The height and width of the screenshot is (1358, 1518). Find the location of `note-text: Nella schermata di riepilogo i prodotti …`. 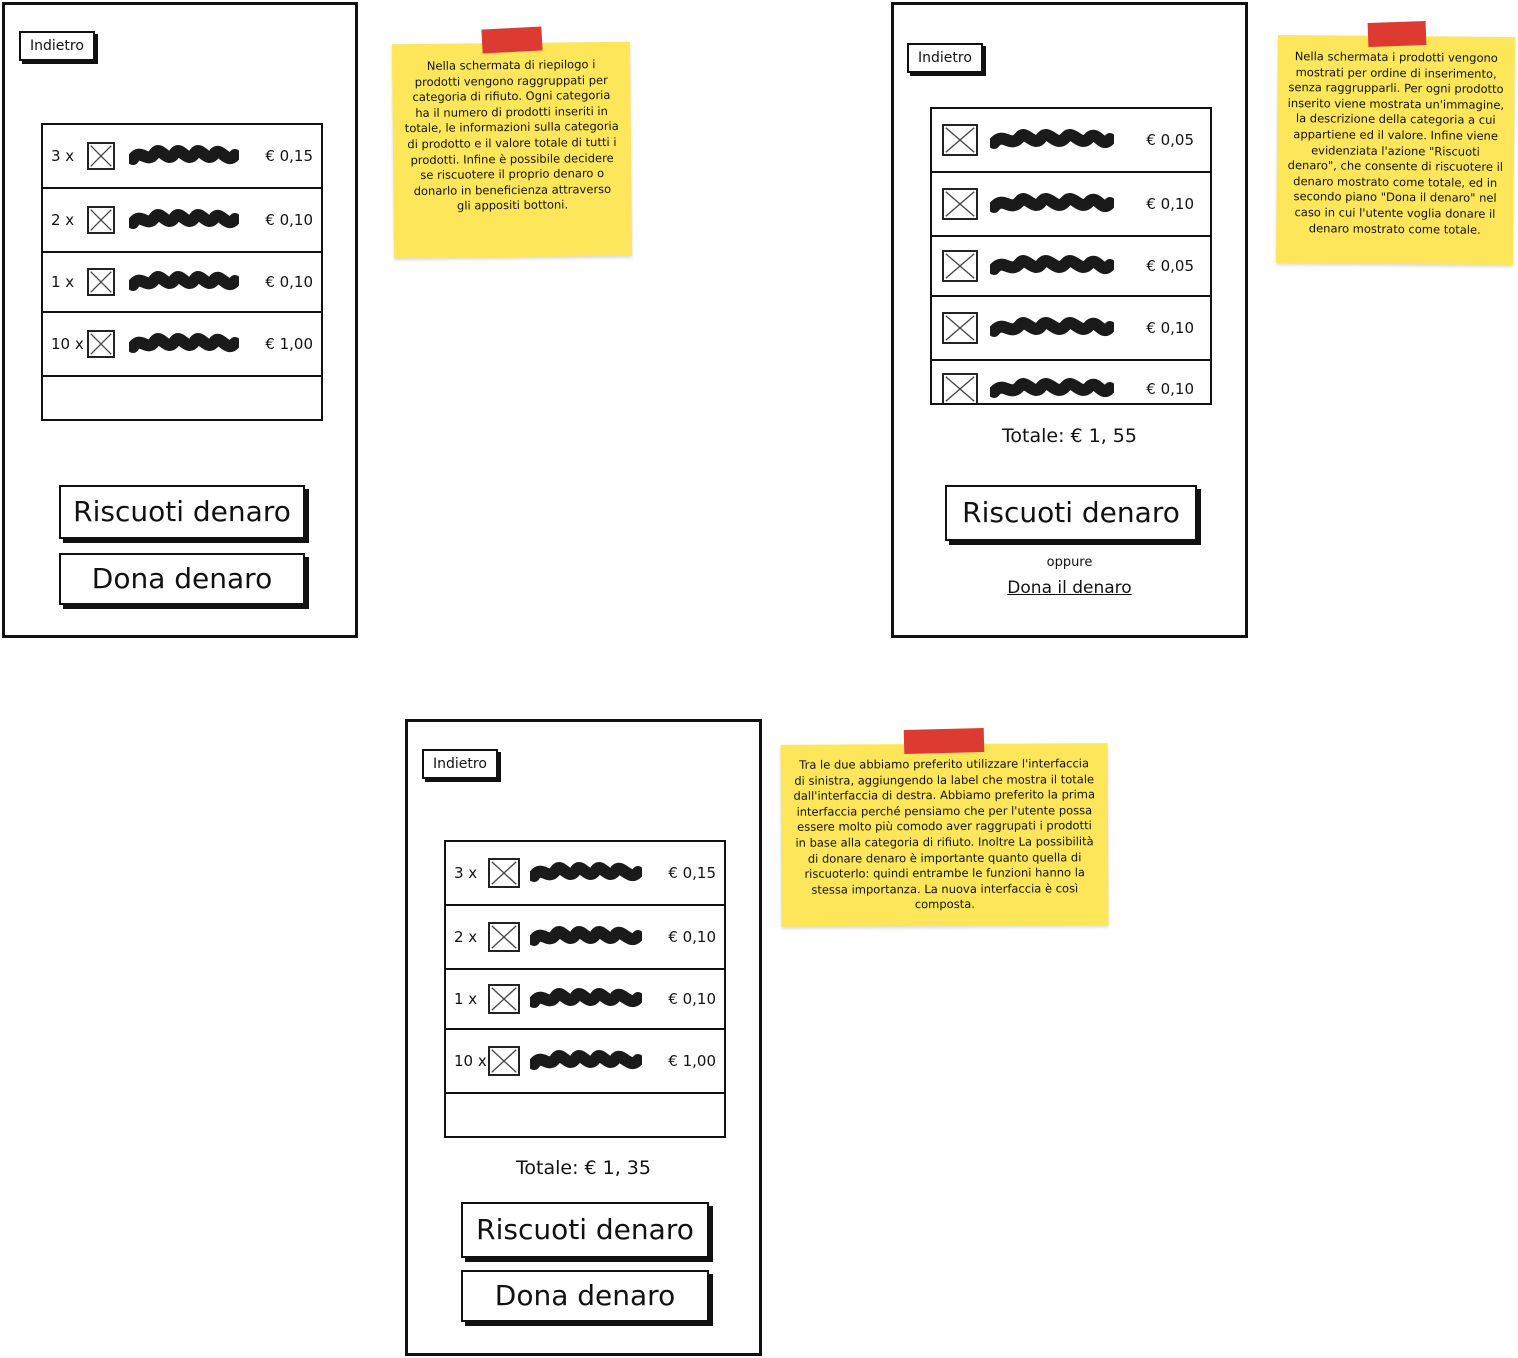

note-text: Nella schermata di riepilogo i prodotti … is located at coordinates (511, 135).